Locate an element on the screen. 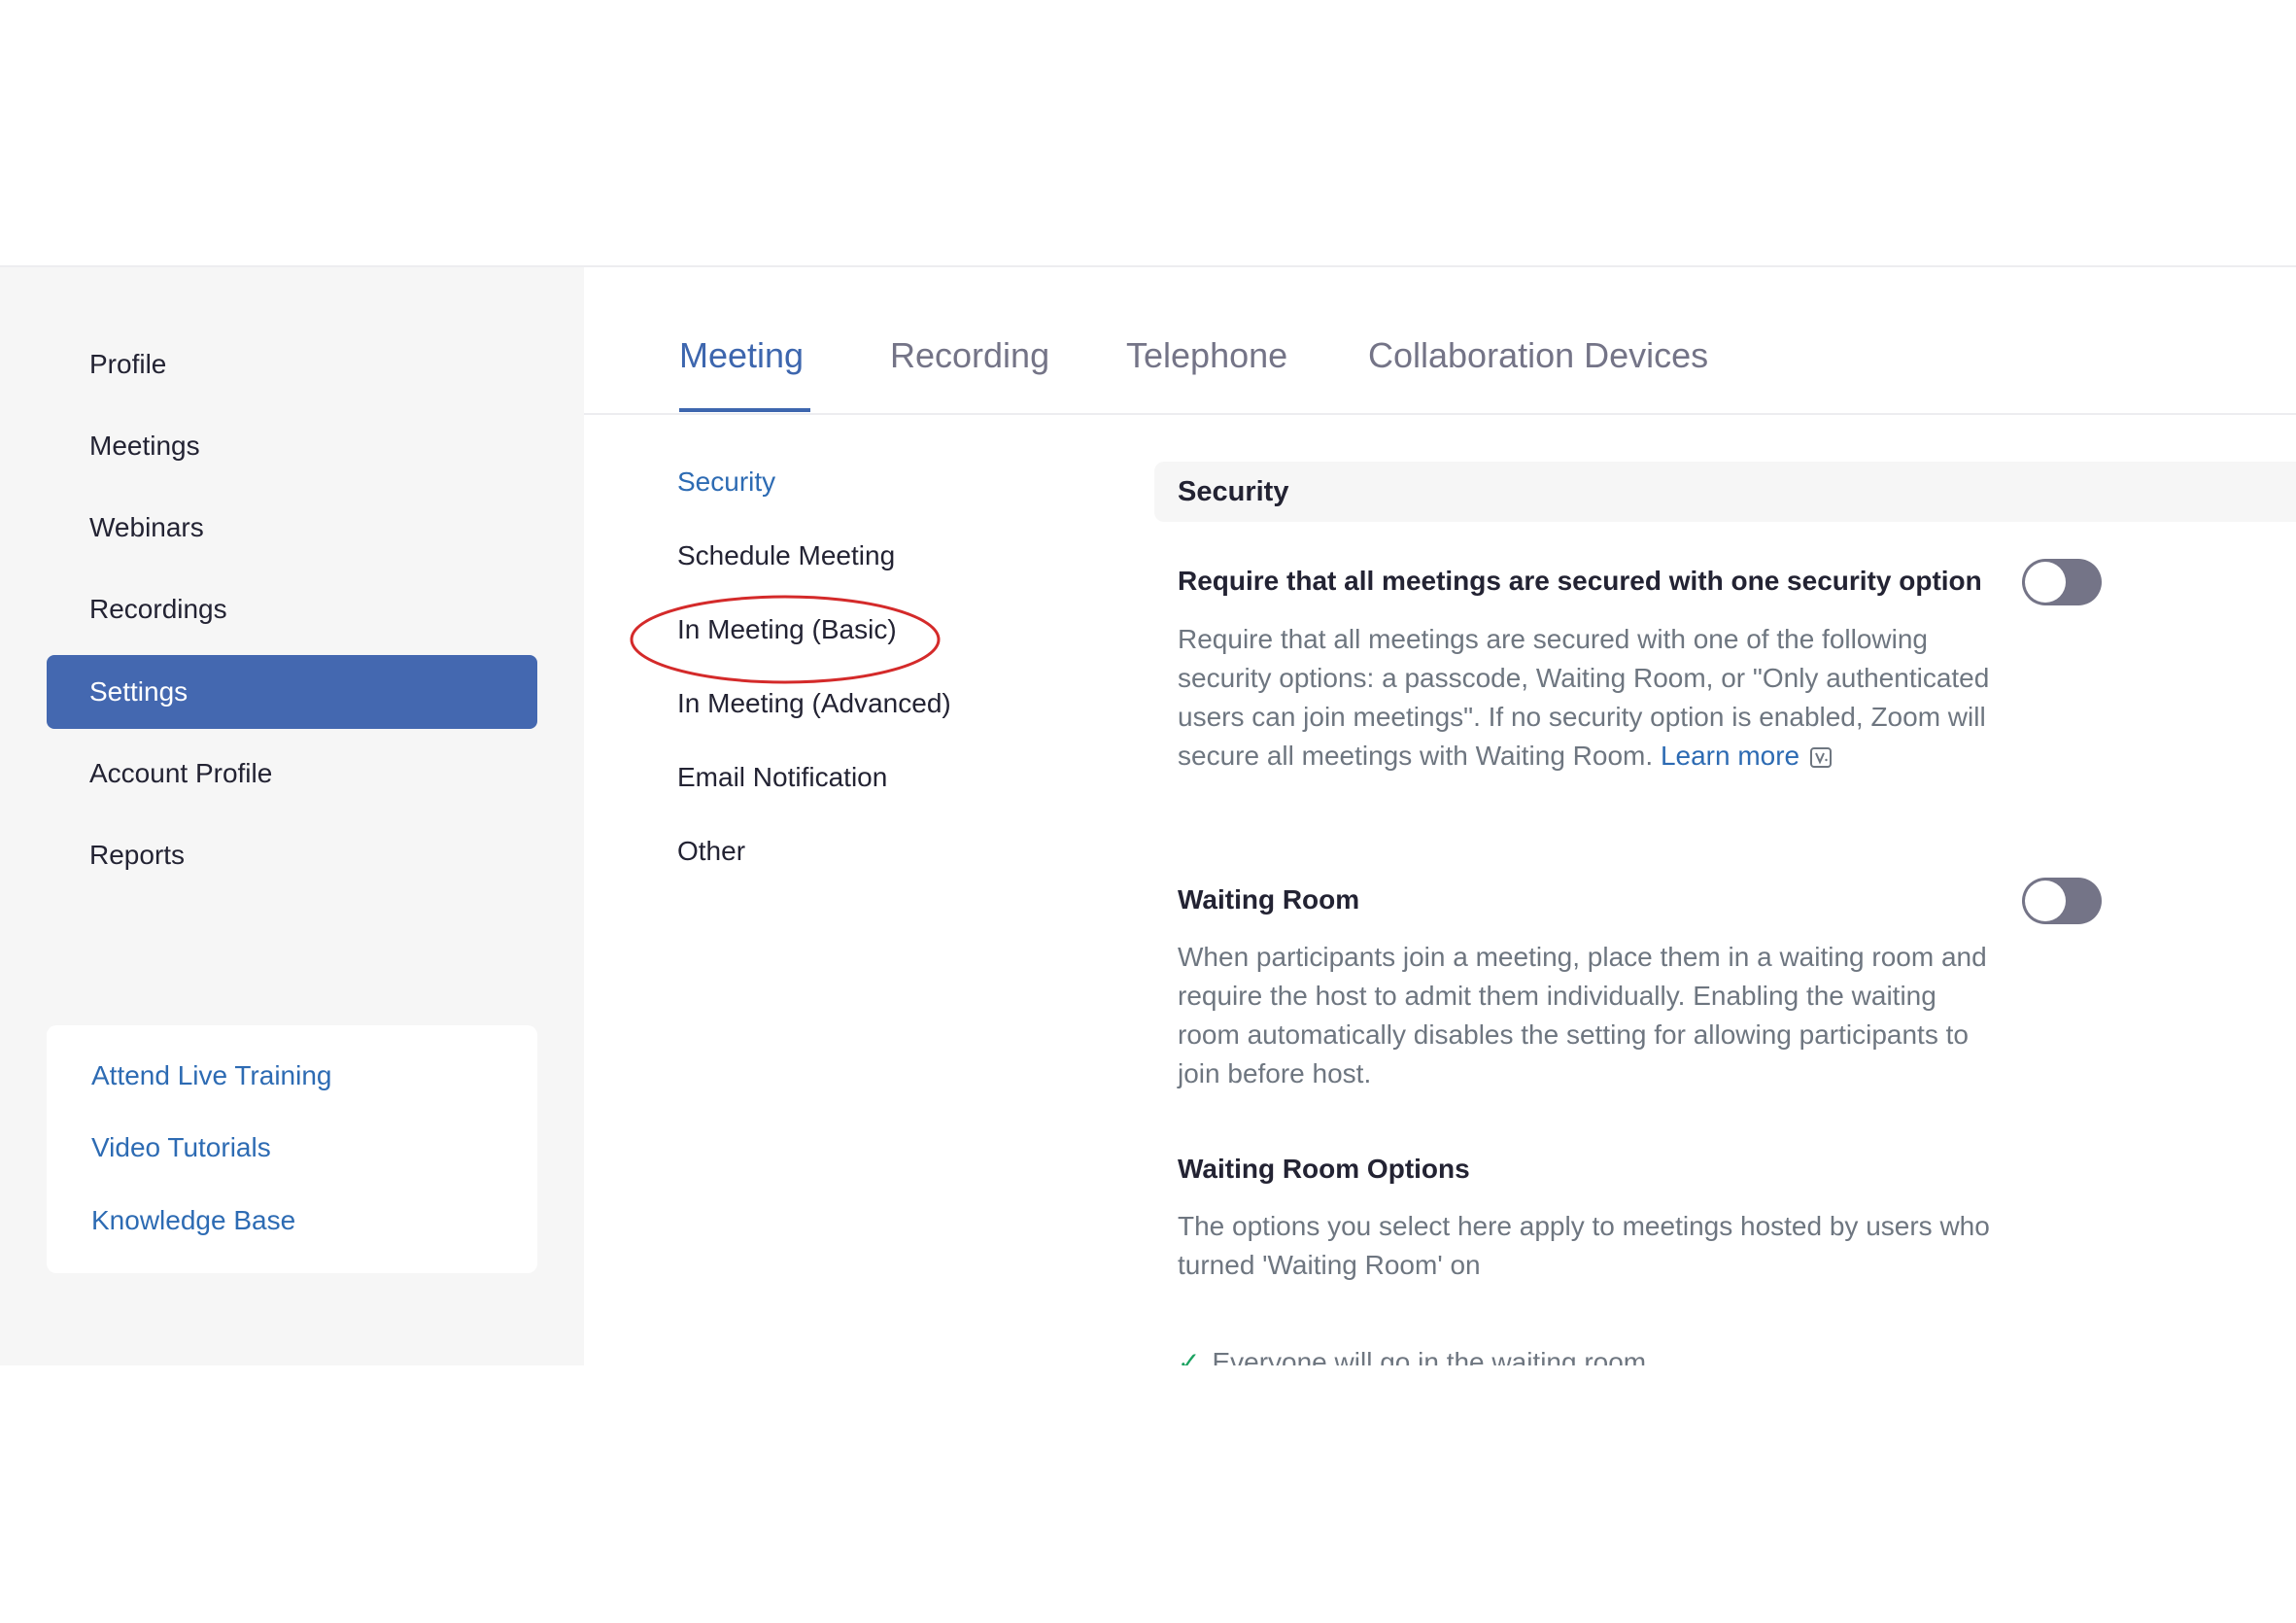 The width and height of the screenshot is (2296, 1623). waiting-room-toggle is located at coordinates (2062, 901).